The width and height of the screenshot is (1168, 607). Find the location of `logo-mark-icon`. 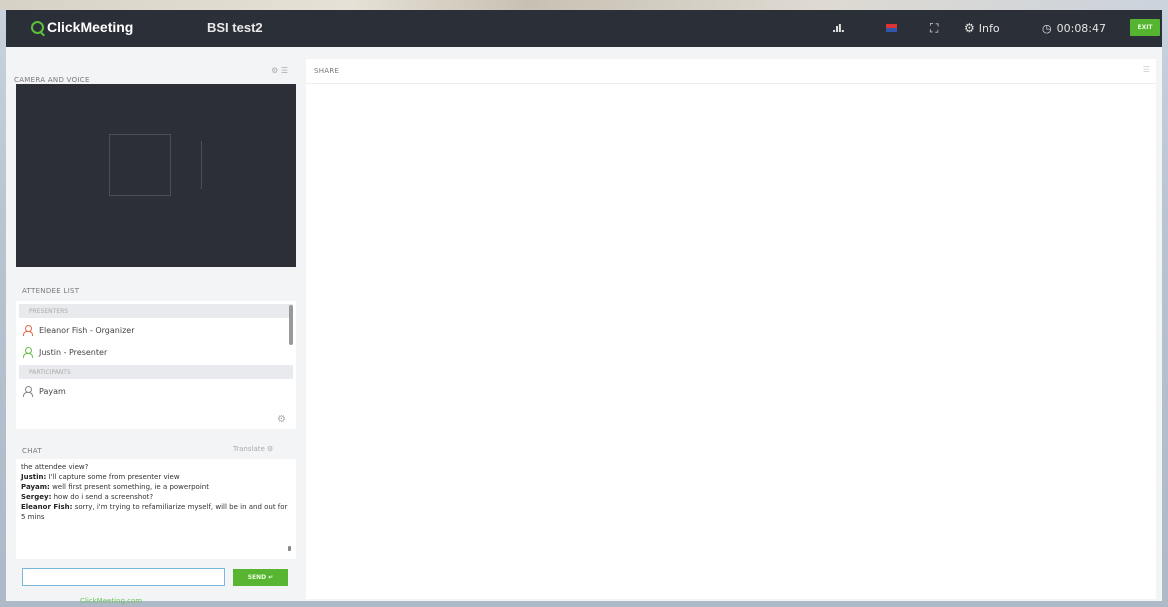

logo-mark-icon is located at coordinates (37, 27).